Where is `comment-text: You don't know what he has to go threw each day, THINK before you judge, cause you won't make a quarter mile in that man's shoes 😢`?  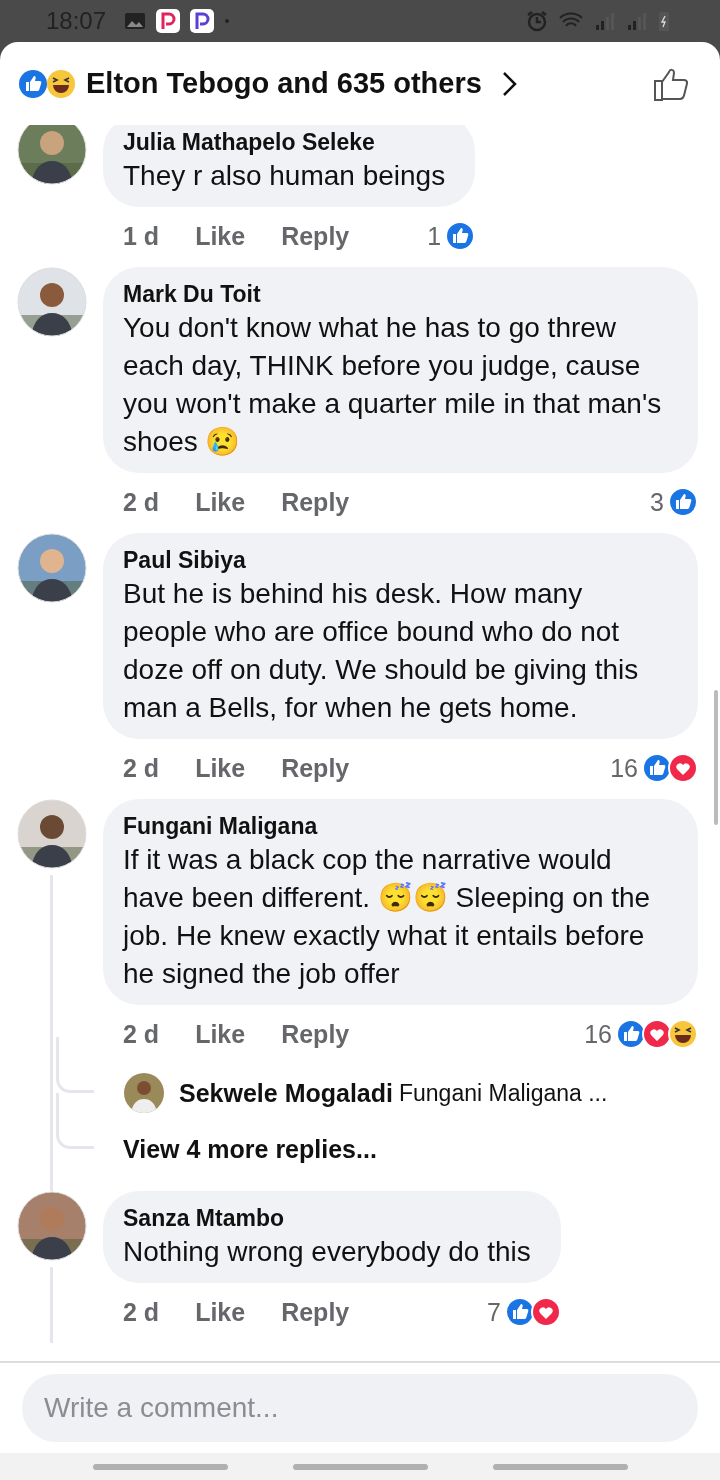 comment-text: You don't know what he has to go threw each day, THINK before you judge, cause you won't make a quarter mile in that man's shoes 😢 is located at coordinates (393, 385).